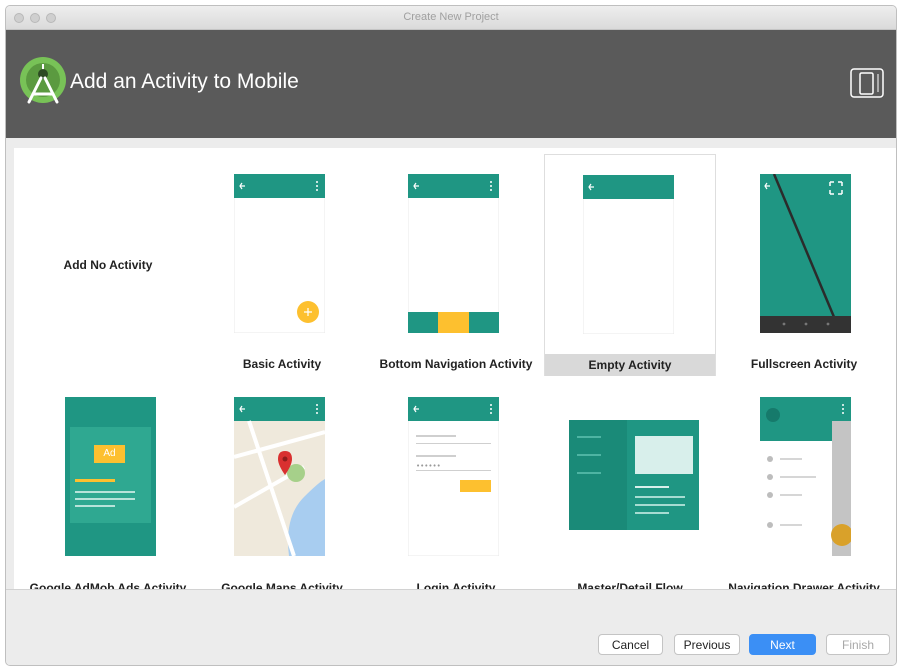 This screenshot has width=902, height=669. Describe the element at coordinates (109, 453) in the screenshot. I see `ad-badge: Ad` at that location.